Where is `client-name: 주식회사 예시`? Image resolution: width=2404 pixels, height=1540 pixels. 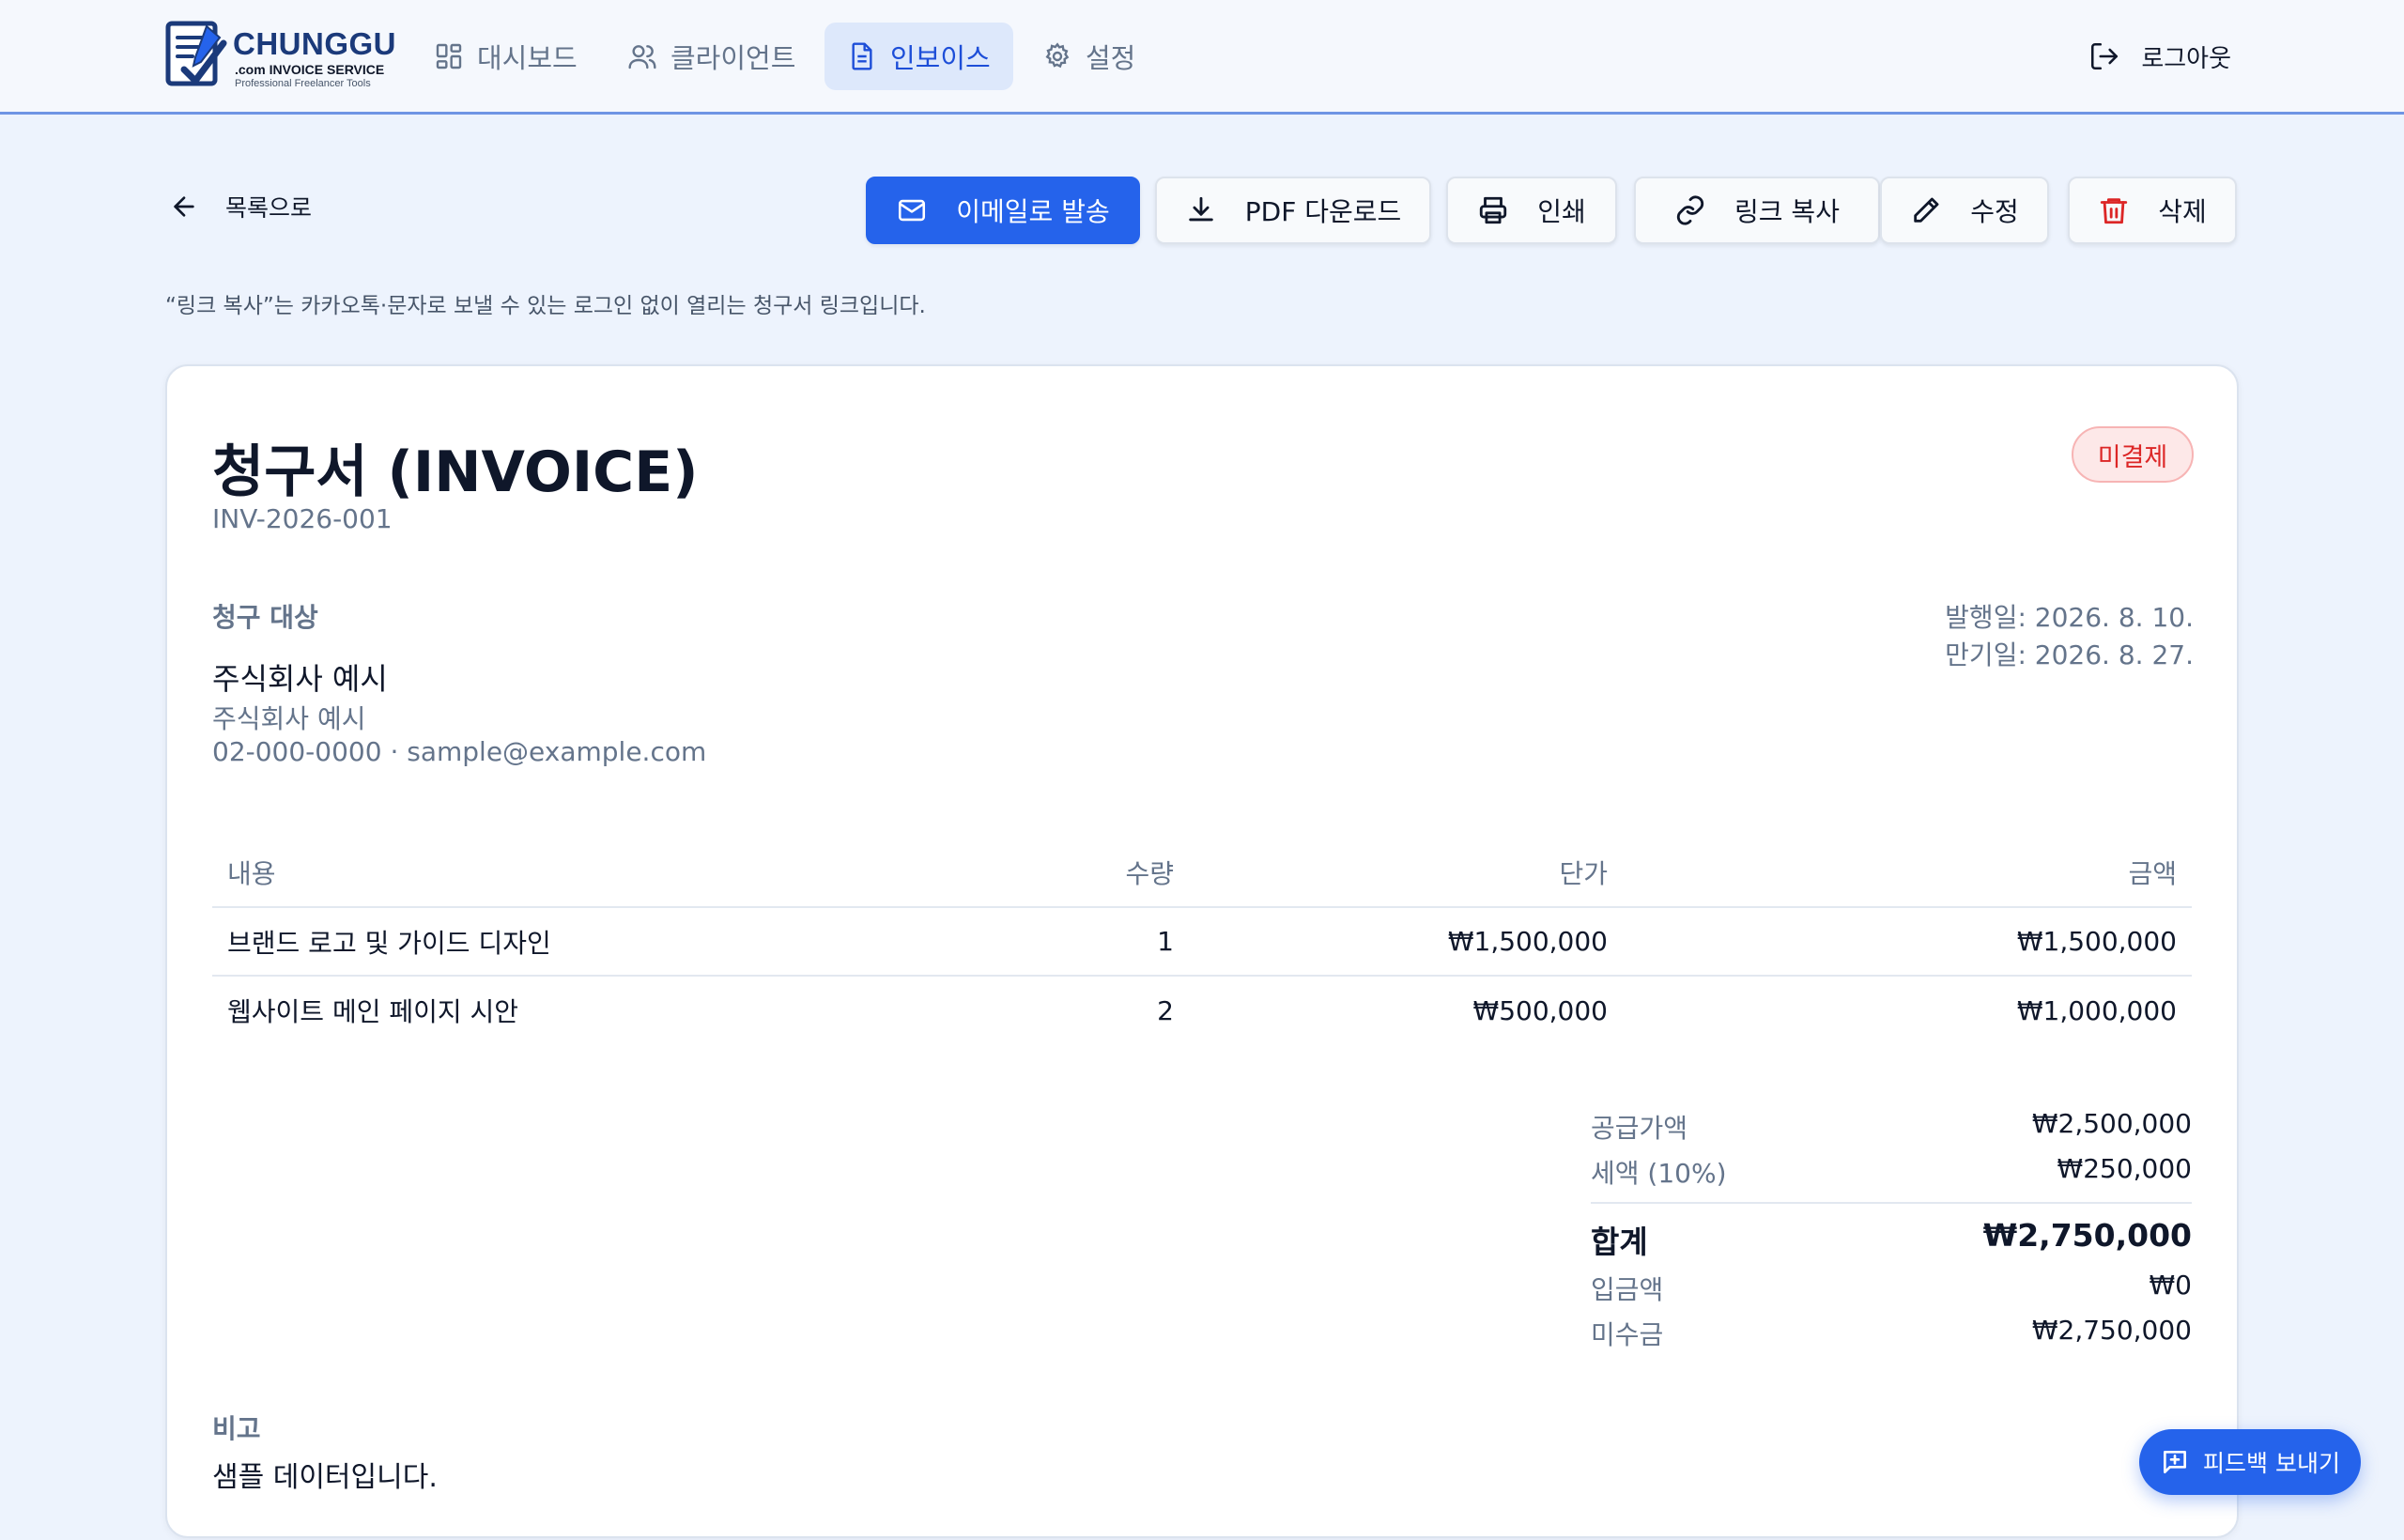
client-name: 주식회사 예시 is located at coordinates (300, 679).